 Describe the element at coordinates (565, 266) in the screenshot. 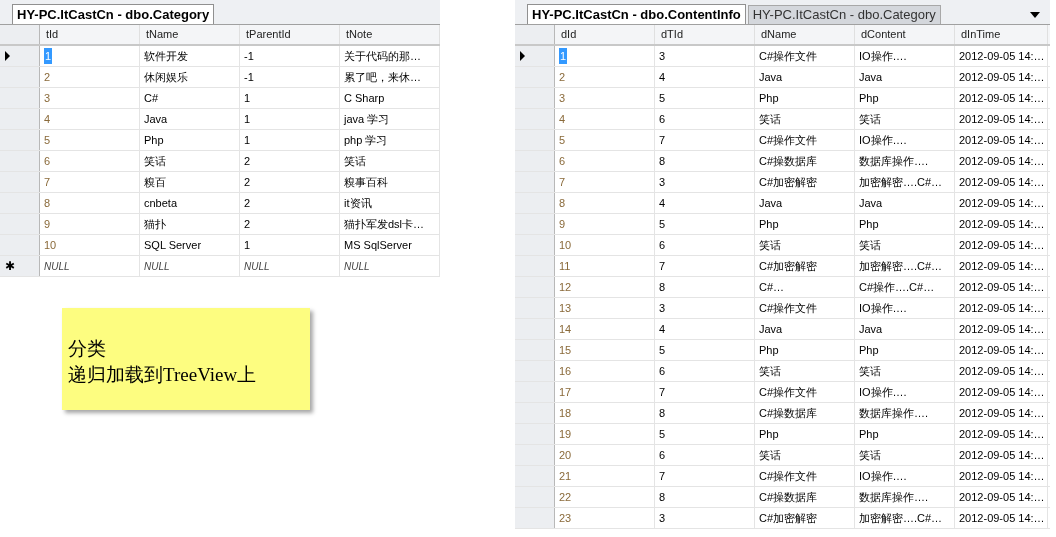

I see `table-cell-text: 11` at that location.